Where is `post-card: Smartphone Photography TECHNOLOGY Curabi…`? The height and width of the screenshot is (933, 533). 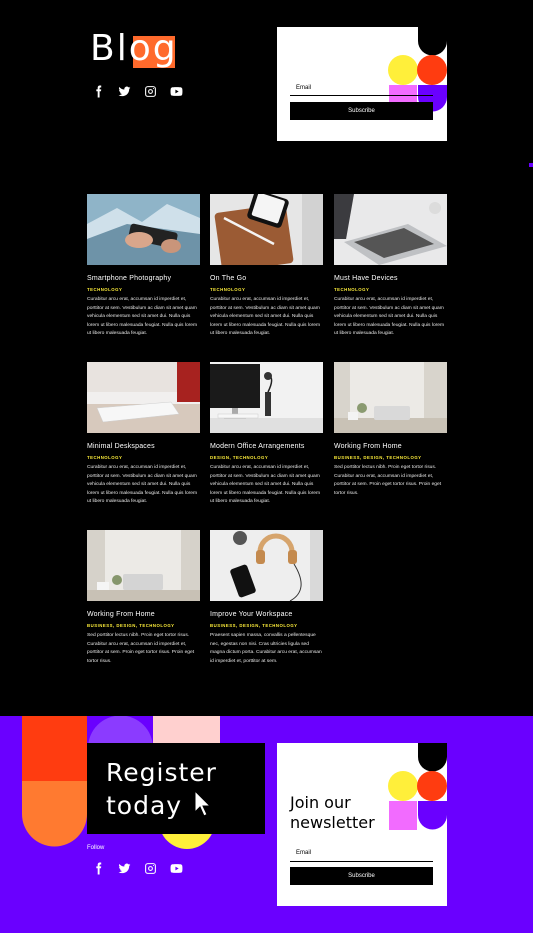 post-card: Smartphone Photography TECHNOLOGY Curabi… is located at coordinates (143, 266).